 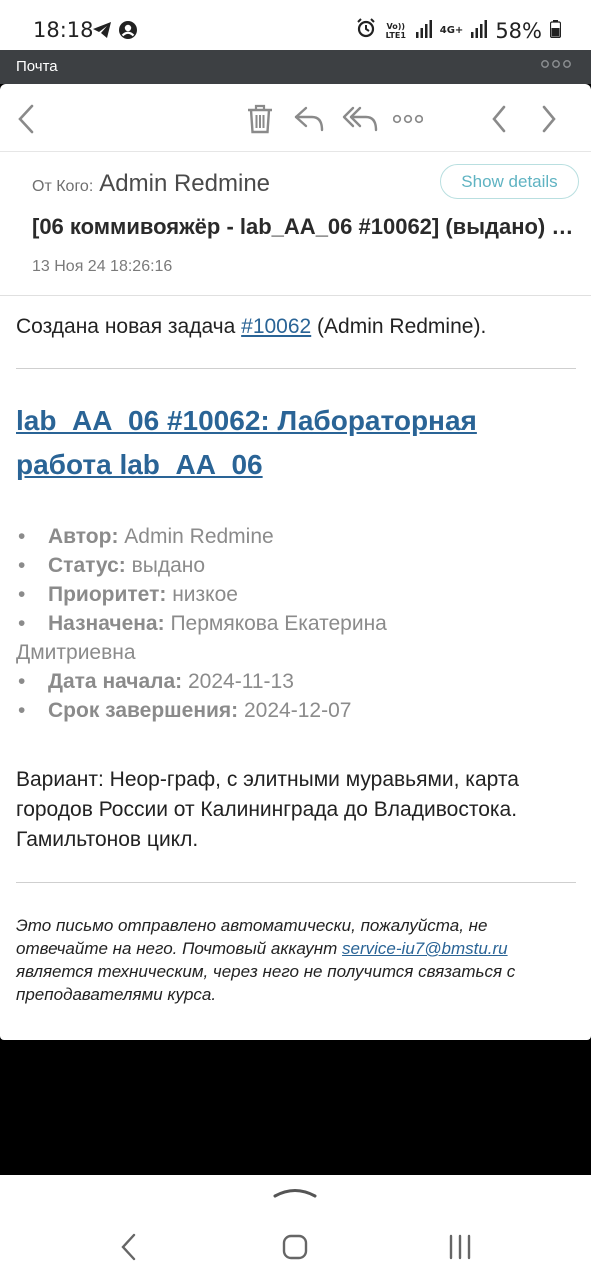 What do you see at coordinates (184, 184) in the screenshot?
I see `sender-name: Admin Redmine` at bounding box center [184, 184].